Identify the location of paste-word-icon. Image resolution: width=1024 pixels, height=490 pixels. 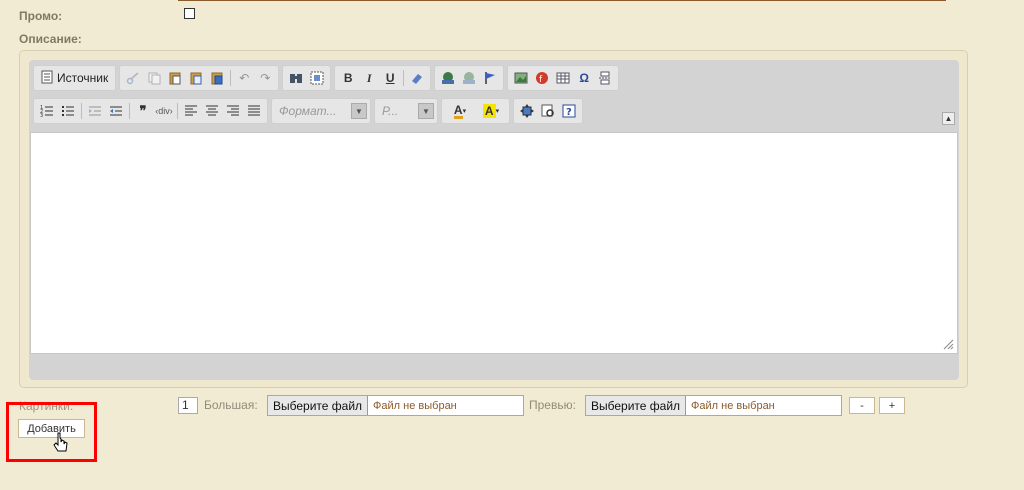
(217, 78).